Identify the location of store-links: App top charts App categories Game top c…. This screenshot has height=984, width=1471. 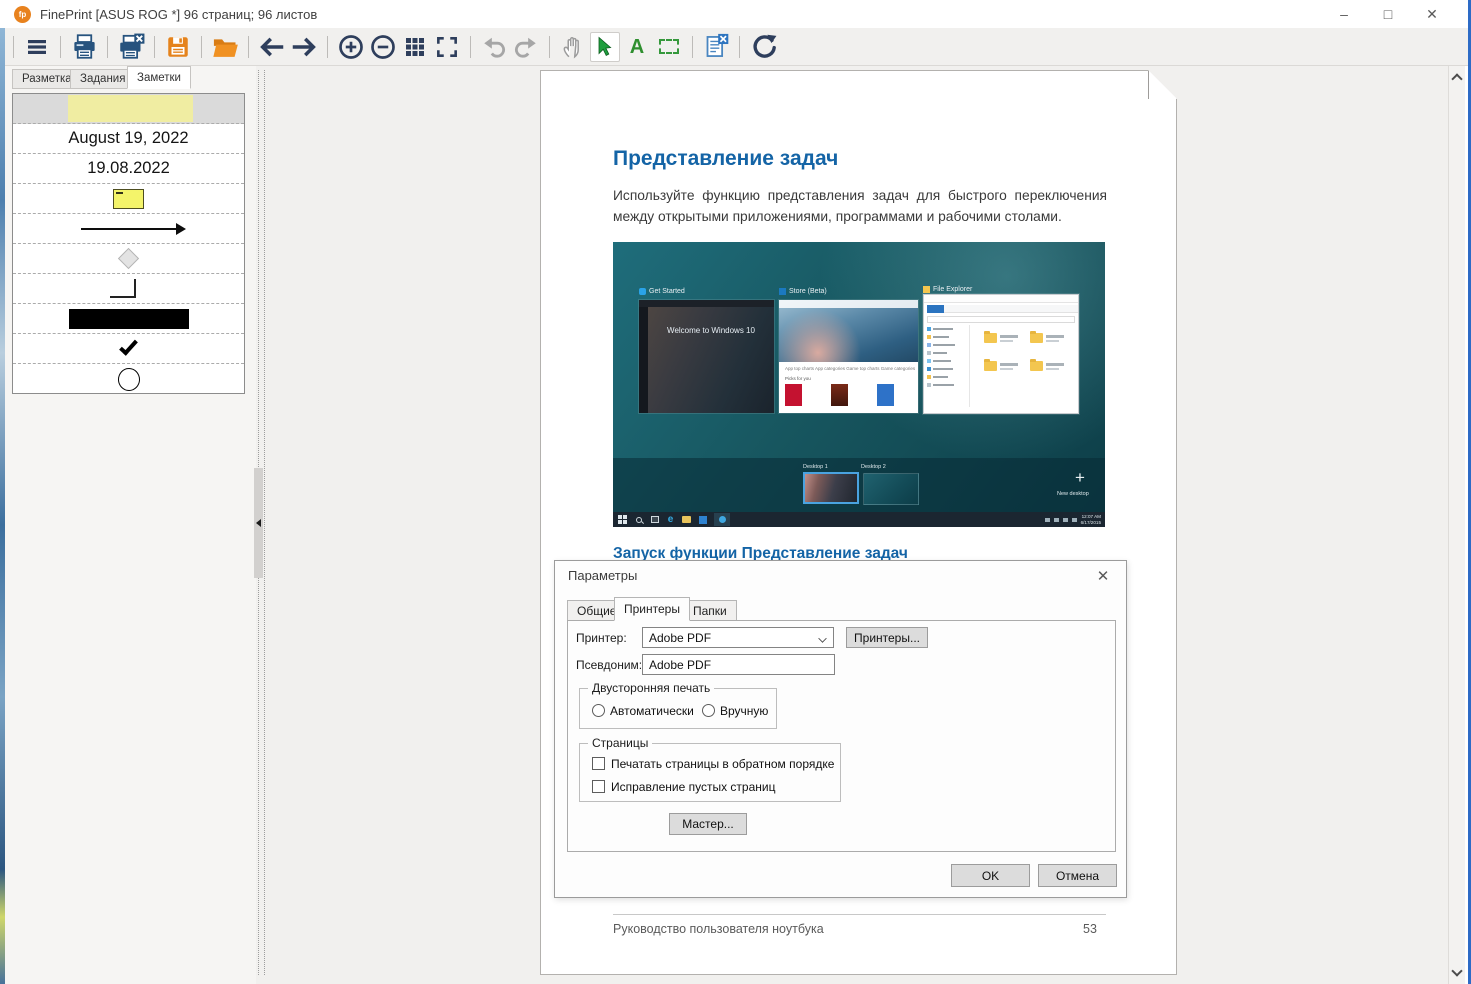
(850, 368).